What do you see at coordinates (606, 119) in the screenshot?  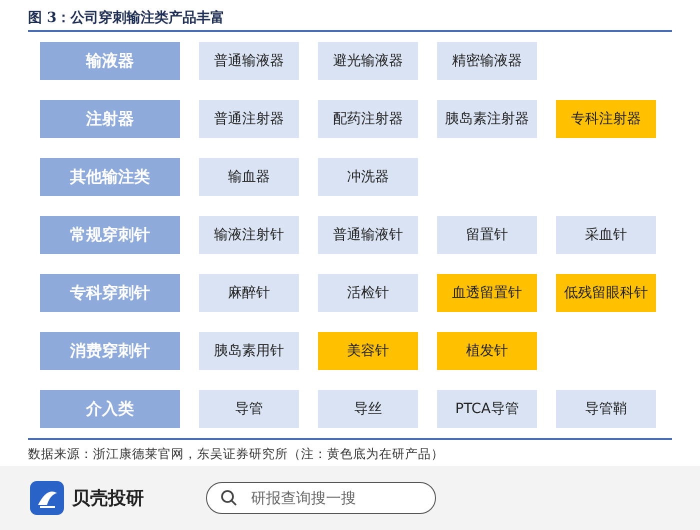 I see `product-label: 专科注射器` at bounding box center [606, 119].